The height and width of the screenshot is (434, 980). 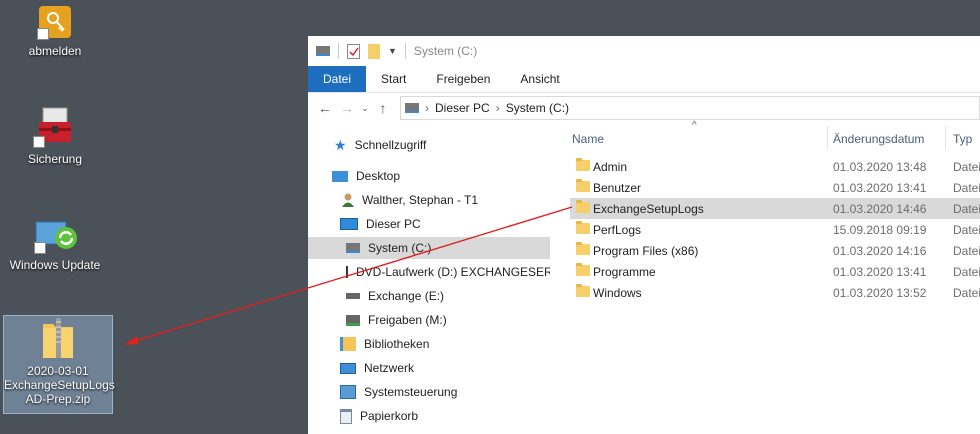 I want to click on nav-item-label: Exchange (E:), so click(x=406, y=296).